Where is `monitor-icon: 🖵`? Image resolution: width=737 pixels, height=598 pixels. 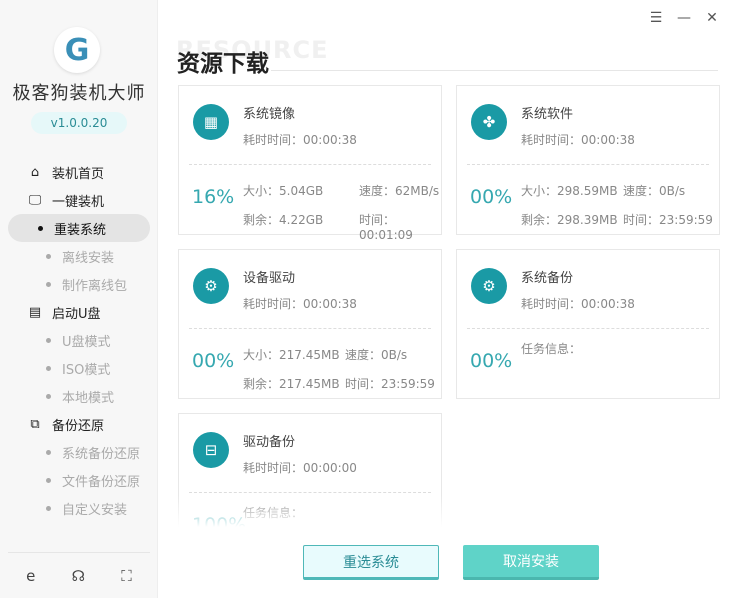
monitor-icon: 🖵 is located at coordinates (35, 200).